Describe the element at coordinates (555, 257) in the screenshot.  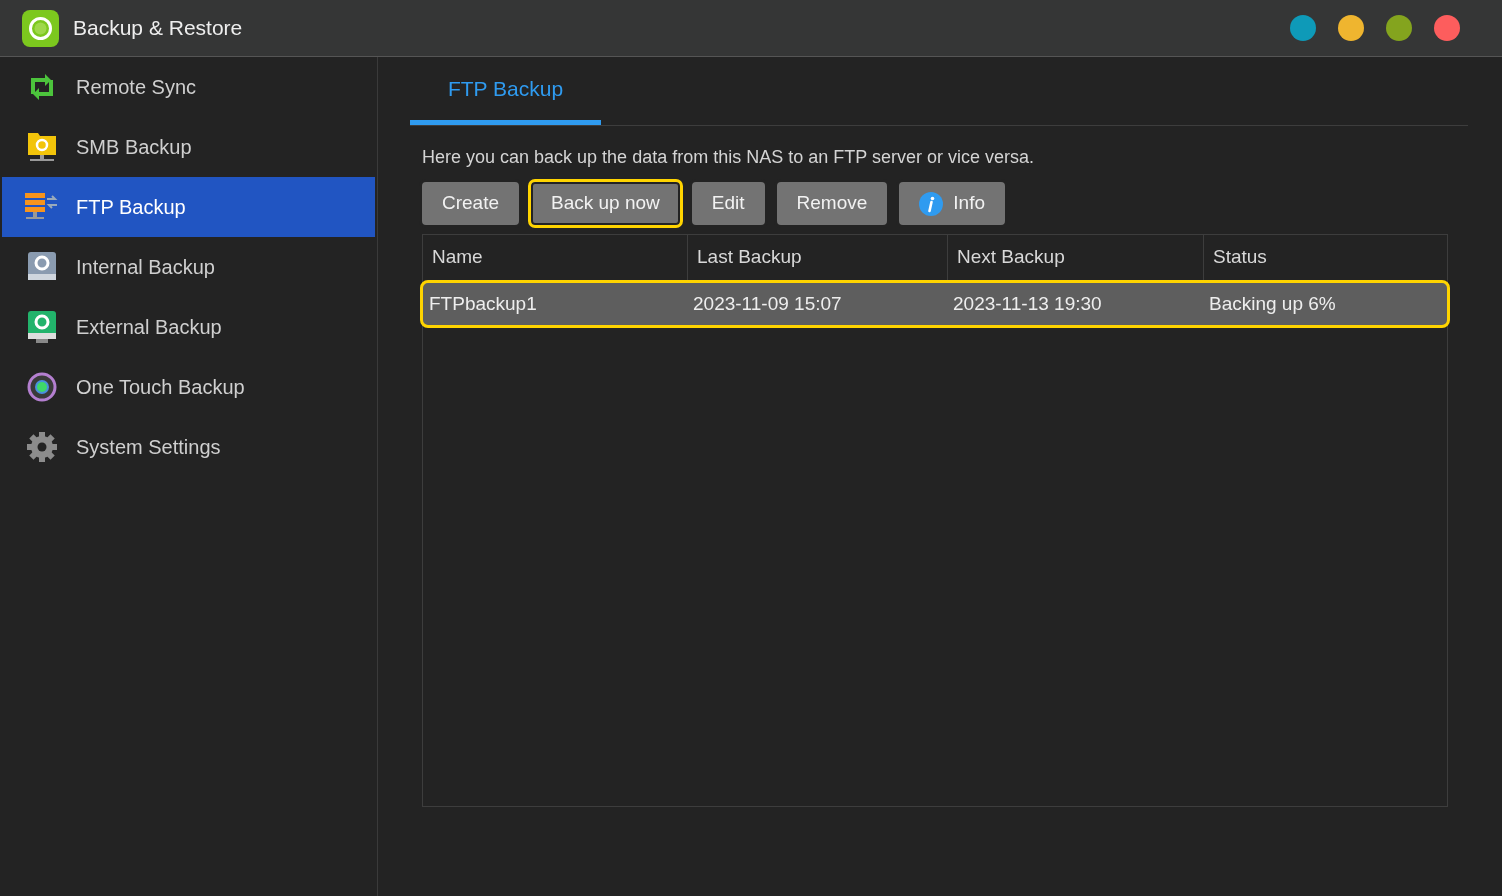
I see `column-header: Name` at that location.